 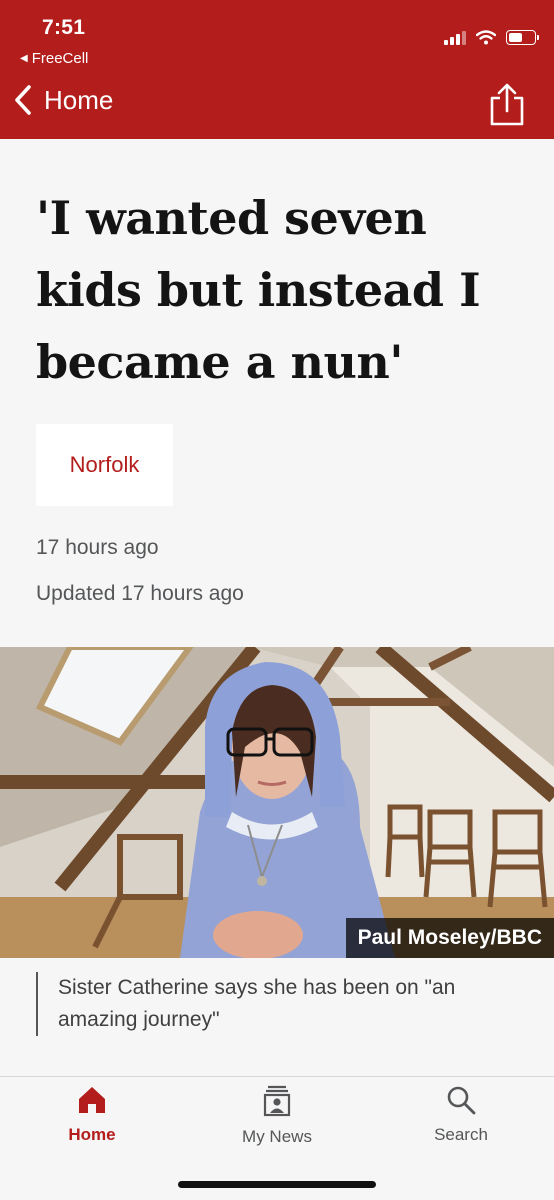 I want to click on back-button-label: Home, so click(x=79, y=99).